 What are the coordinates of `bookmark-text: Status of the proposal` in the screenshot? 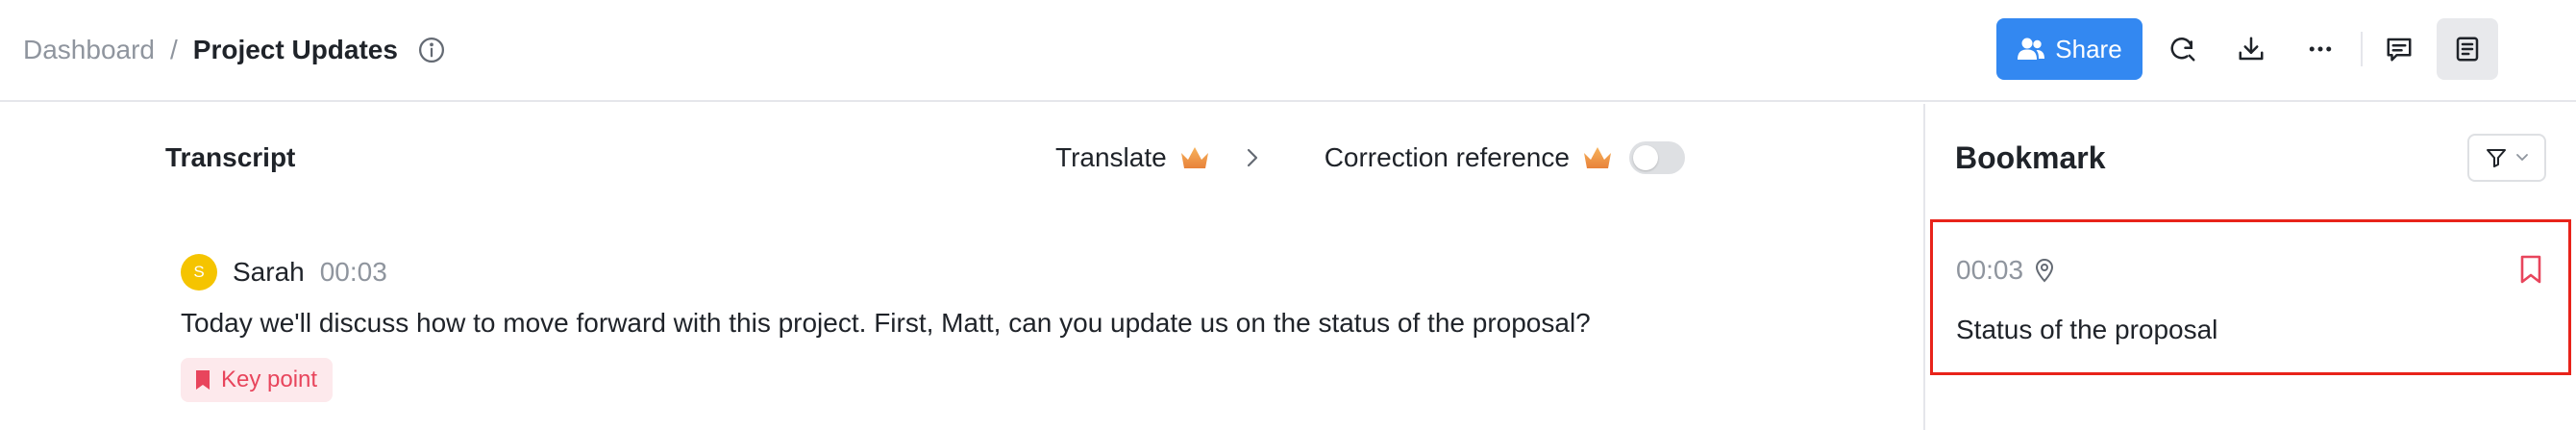 It's located at (2087, 329).